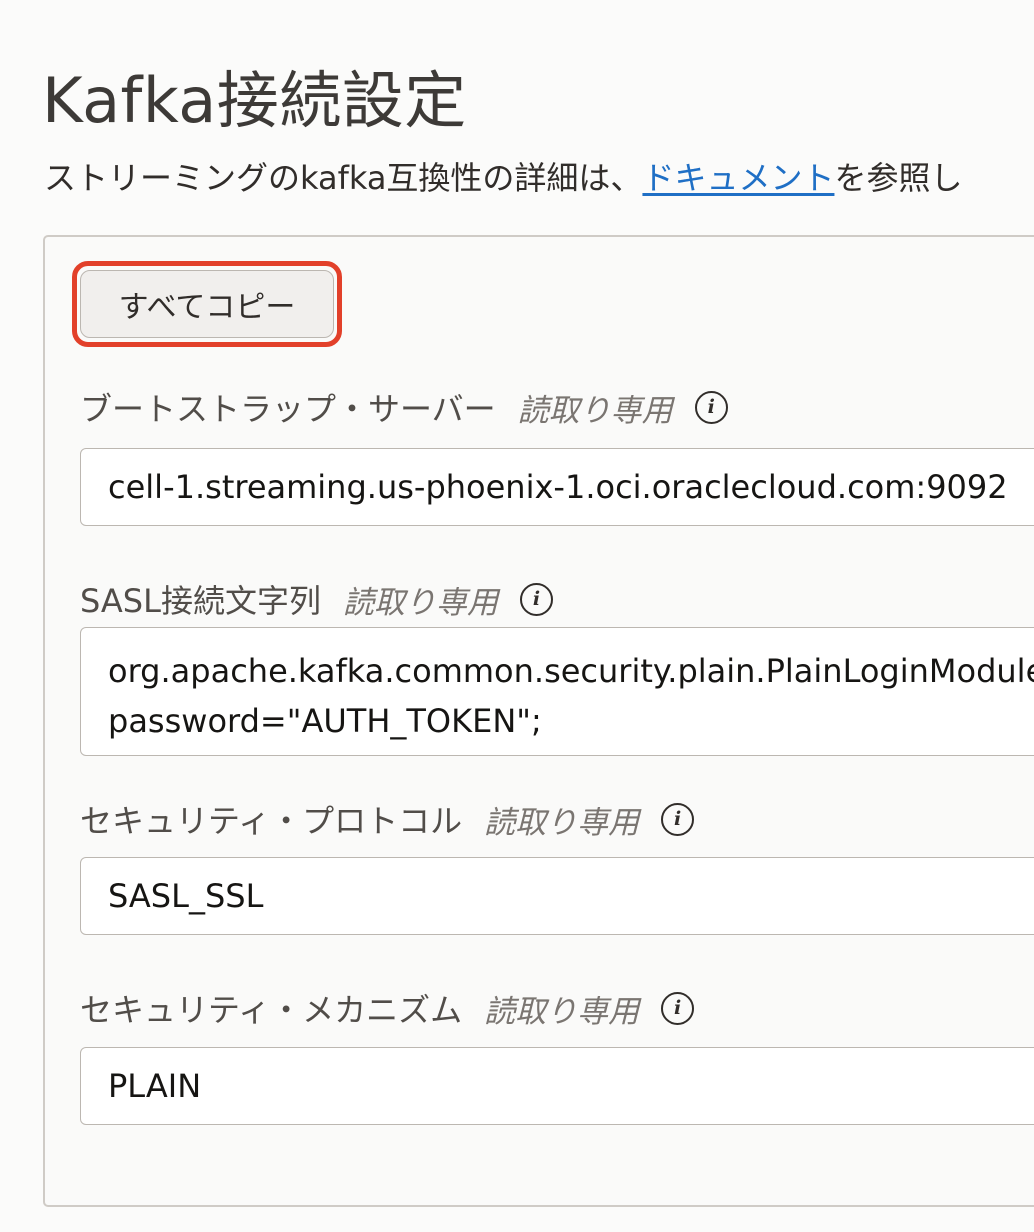 The image size is (1034, 1232). Describe the element at coordinates (200, 601) in the screenshot. I see `sasl-connection-label: SASL接続文字列` at that location.